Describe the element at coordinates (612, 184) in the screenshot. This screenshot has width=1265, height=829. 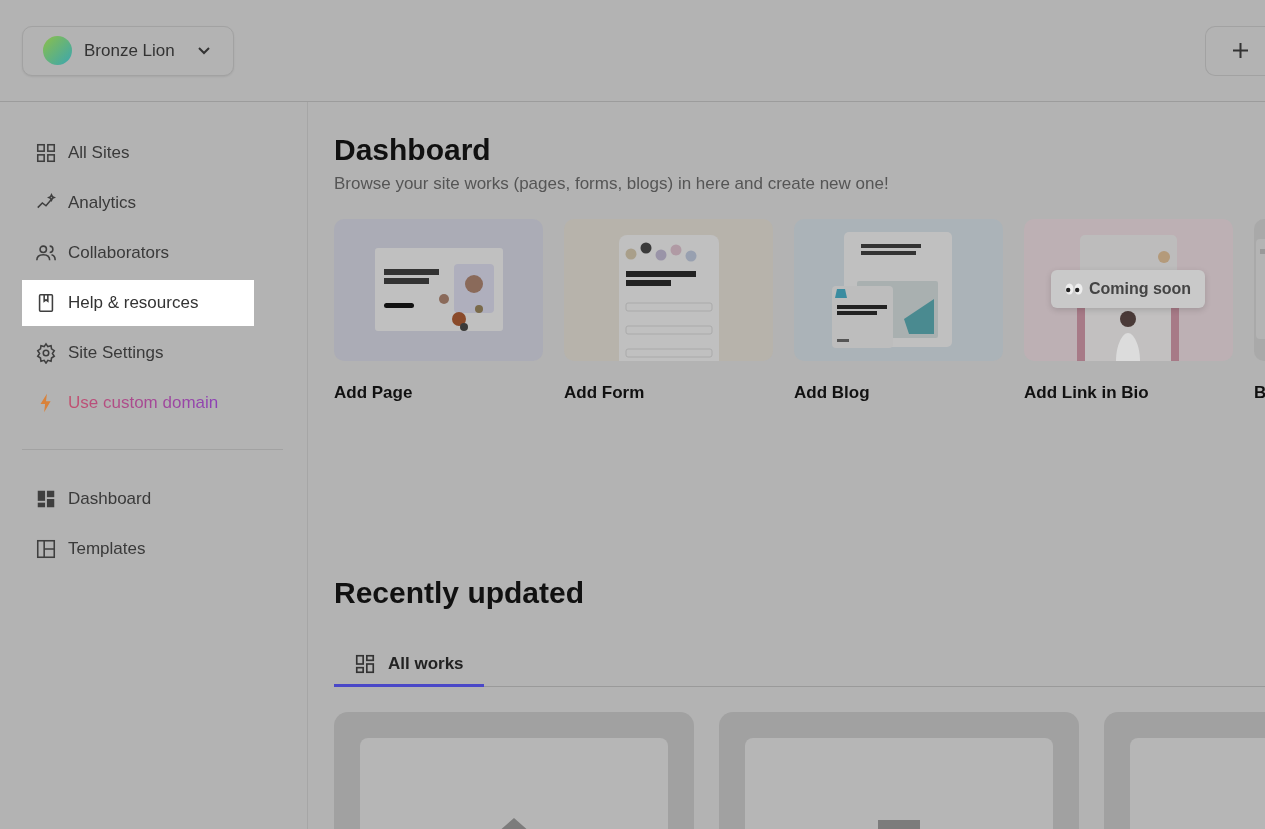
I see `page-subtitle: Browse your site works (pages, forms, blogs) in here and create new one!` at that location.